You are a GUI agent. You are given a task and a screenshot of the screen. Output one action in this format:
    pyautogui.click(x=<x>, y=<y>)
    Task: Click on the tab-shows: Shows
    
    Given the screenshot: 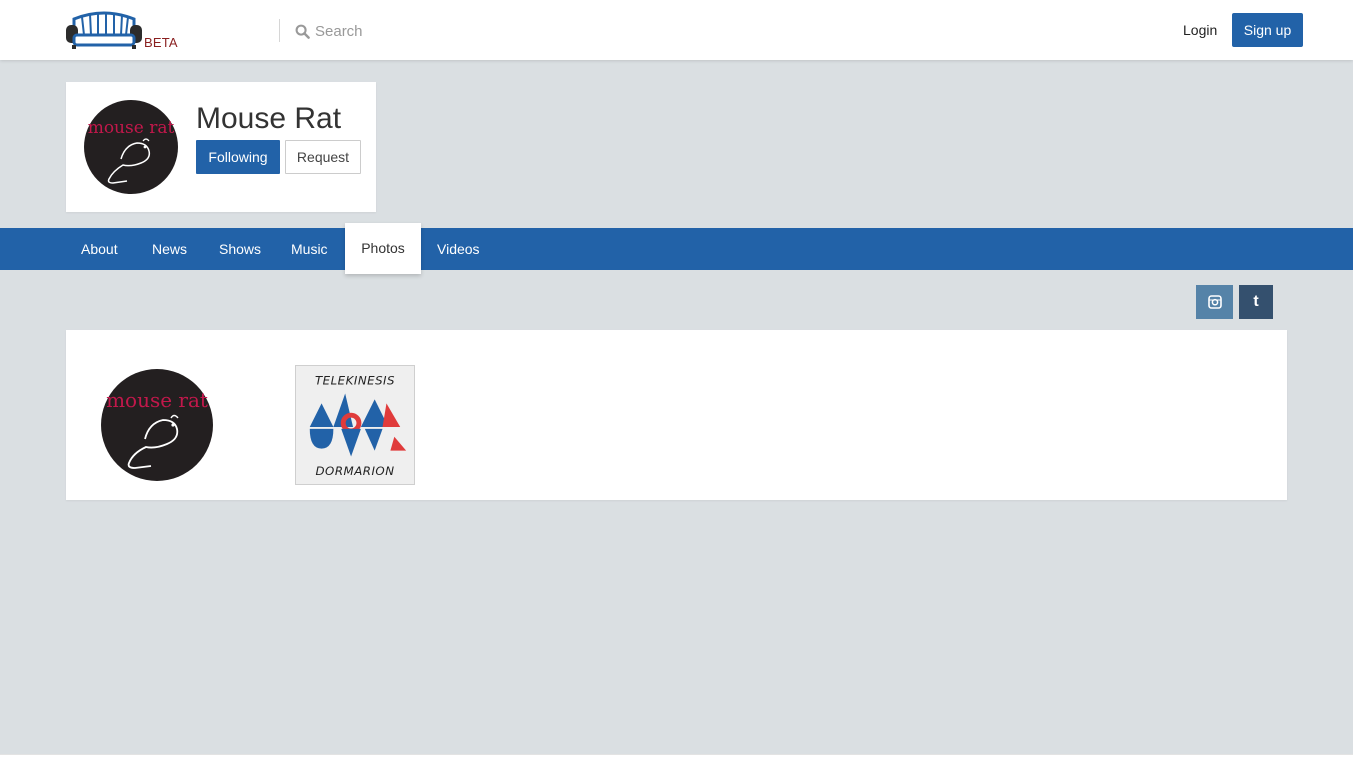 What is the action you would take?
    pyautogui.click(x=240, y=249)
    